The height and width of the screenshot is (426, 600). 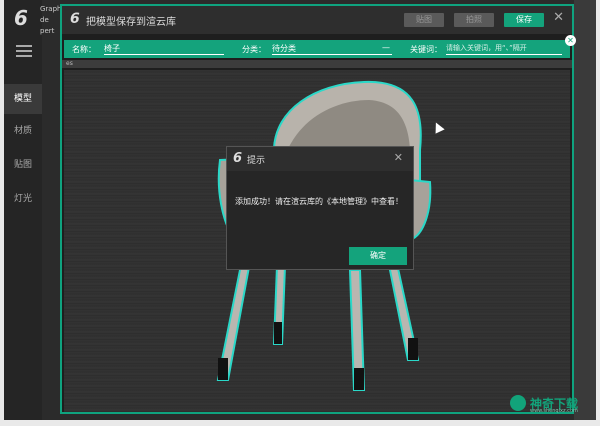 I want to click on dialog-titlebar: 6 把模型保存到渲云库 贴图 拍照 保存 ✕, so click(x=317, y=20).